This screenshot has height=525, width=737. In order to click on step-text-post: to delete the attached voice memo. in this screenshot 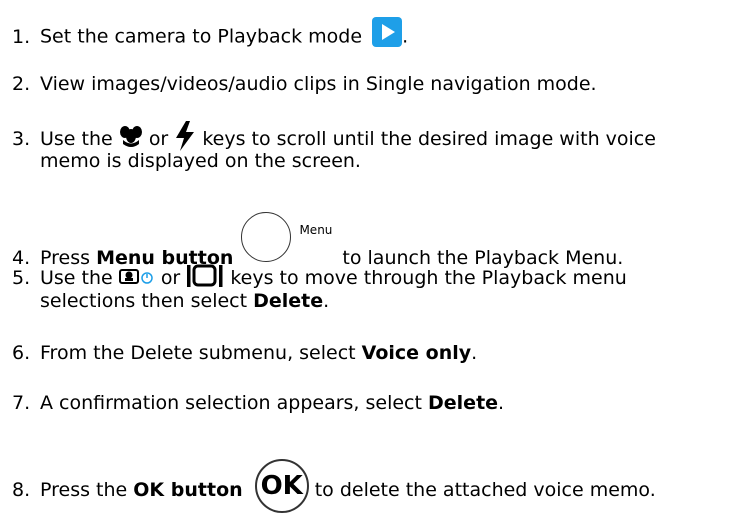, I will do `click(485, 490)`.